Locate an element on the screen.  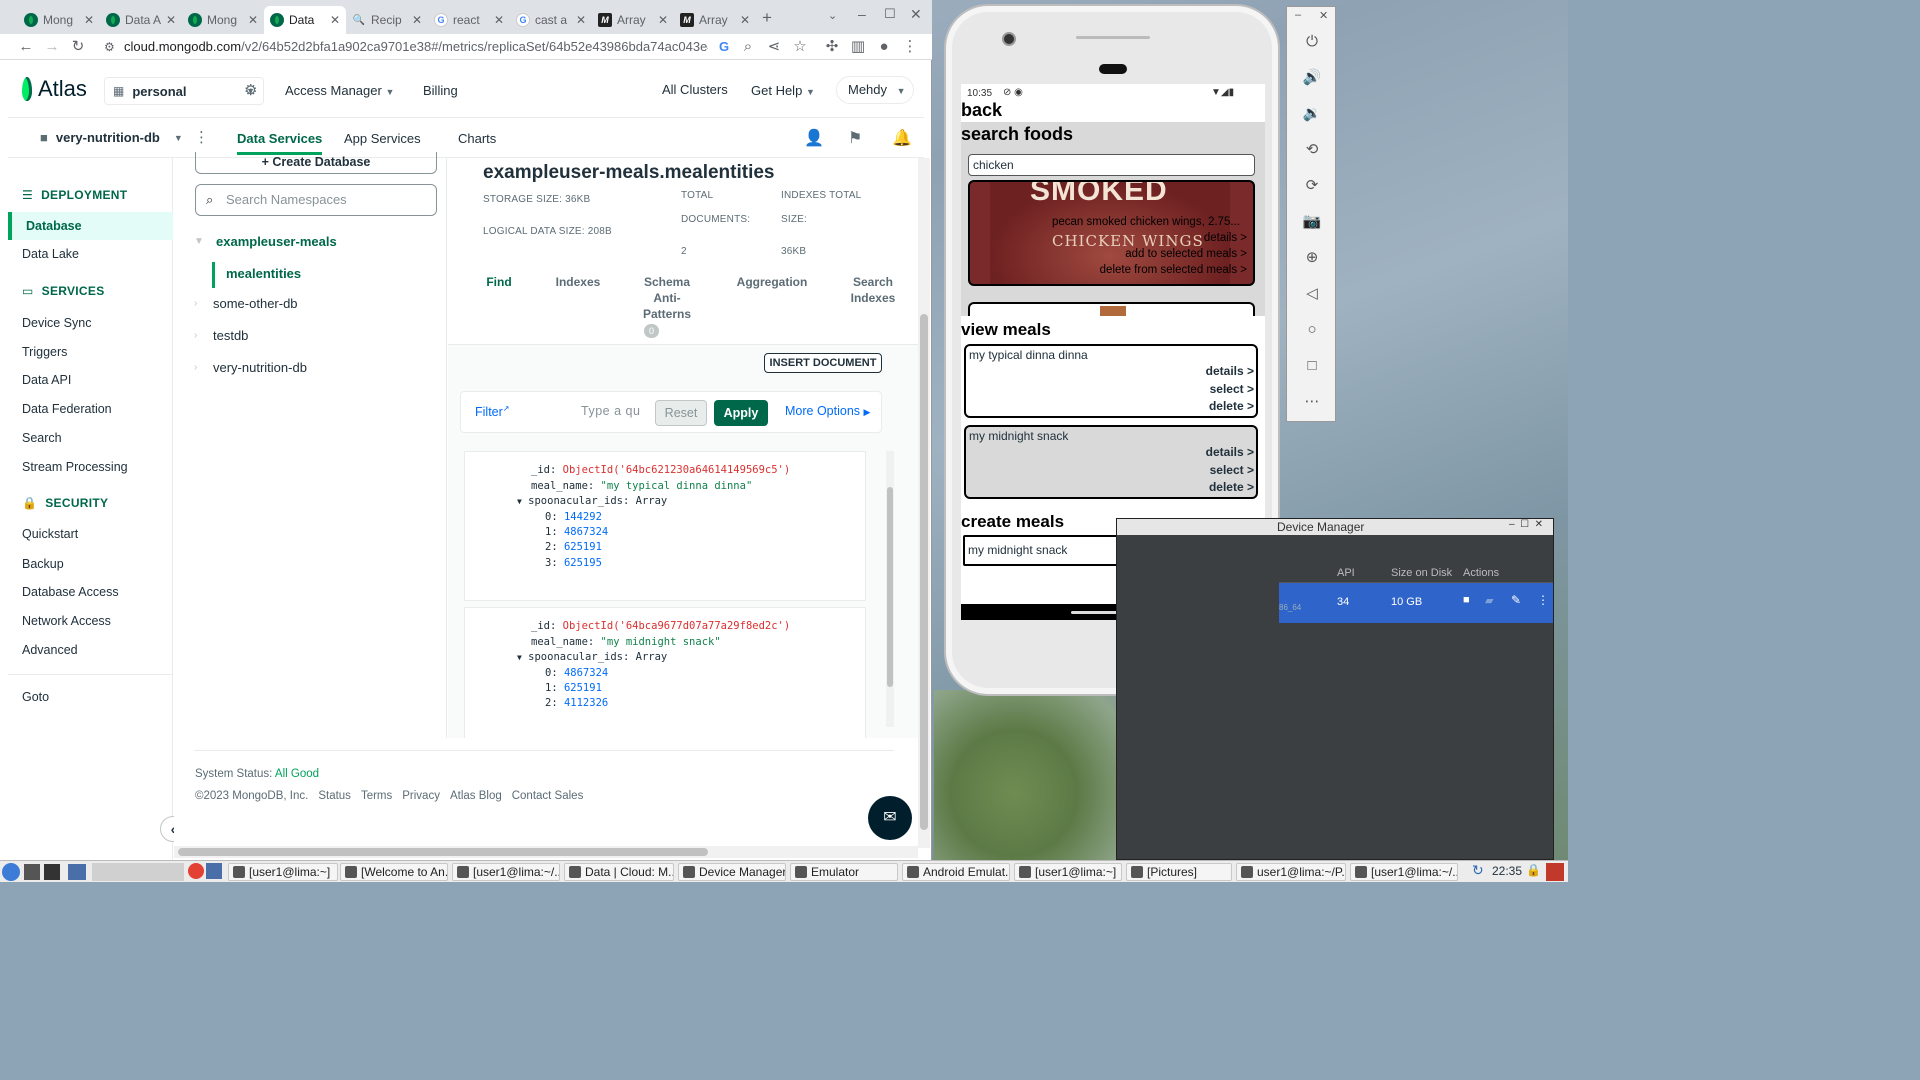
footer-link-contact-sales: Contact Sales is located at coordinates (548, 796).